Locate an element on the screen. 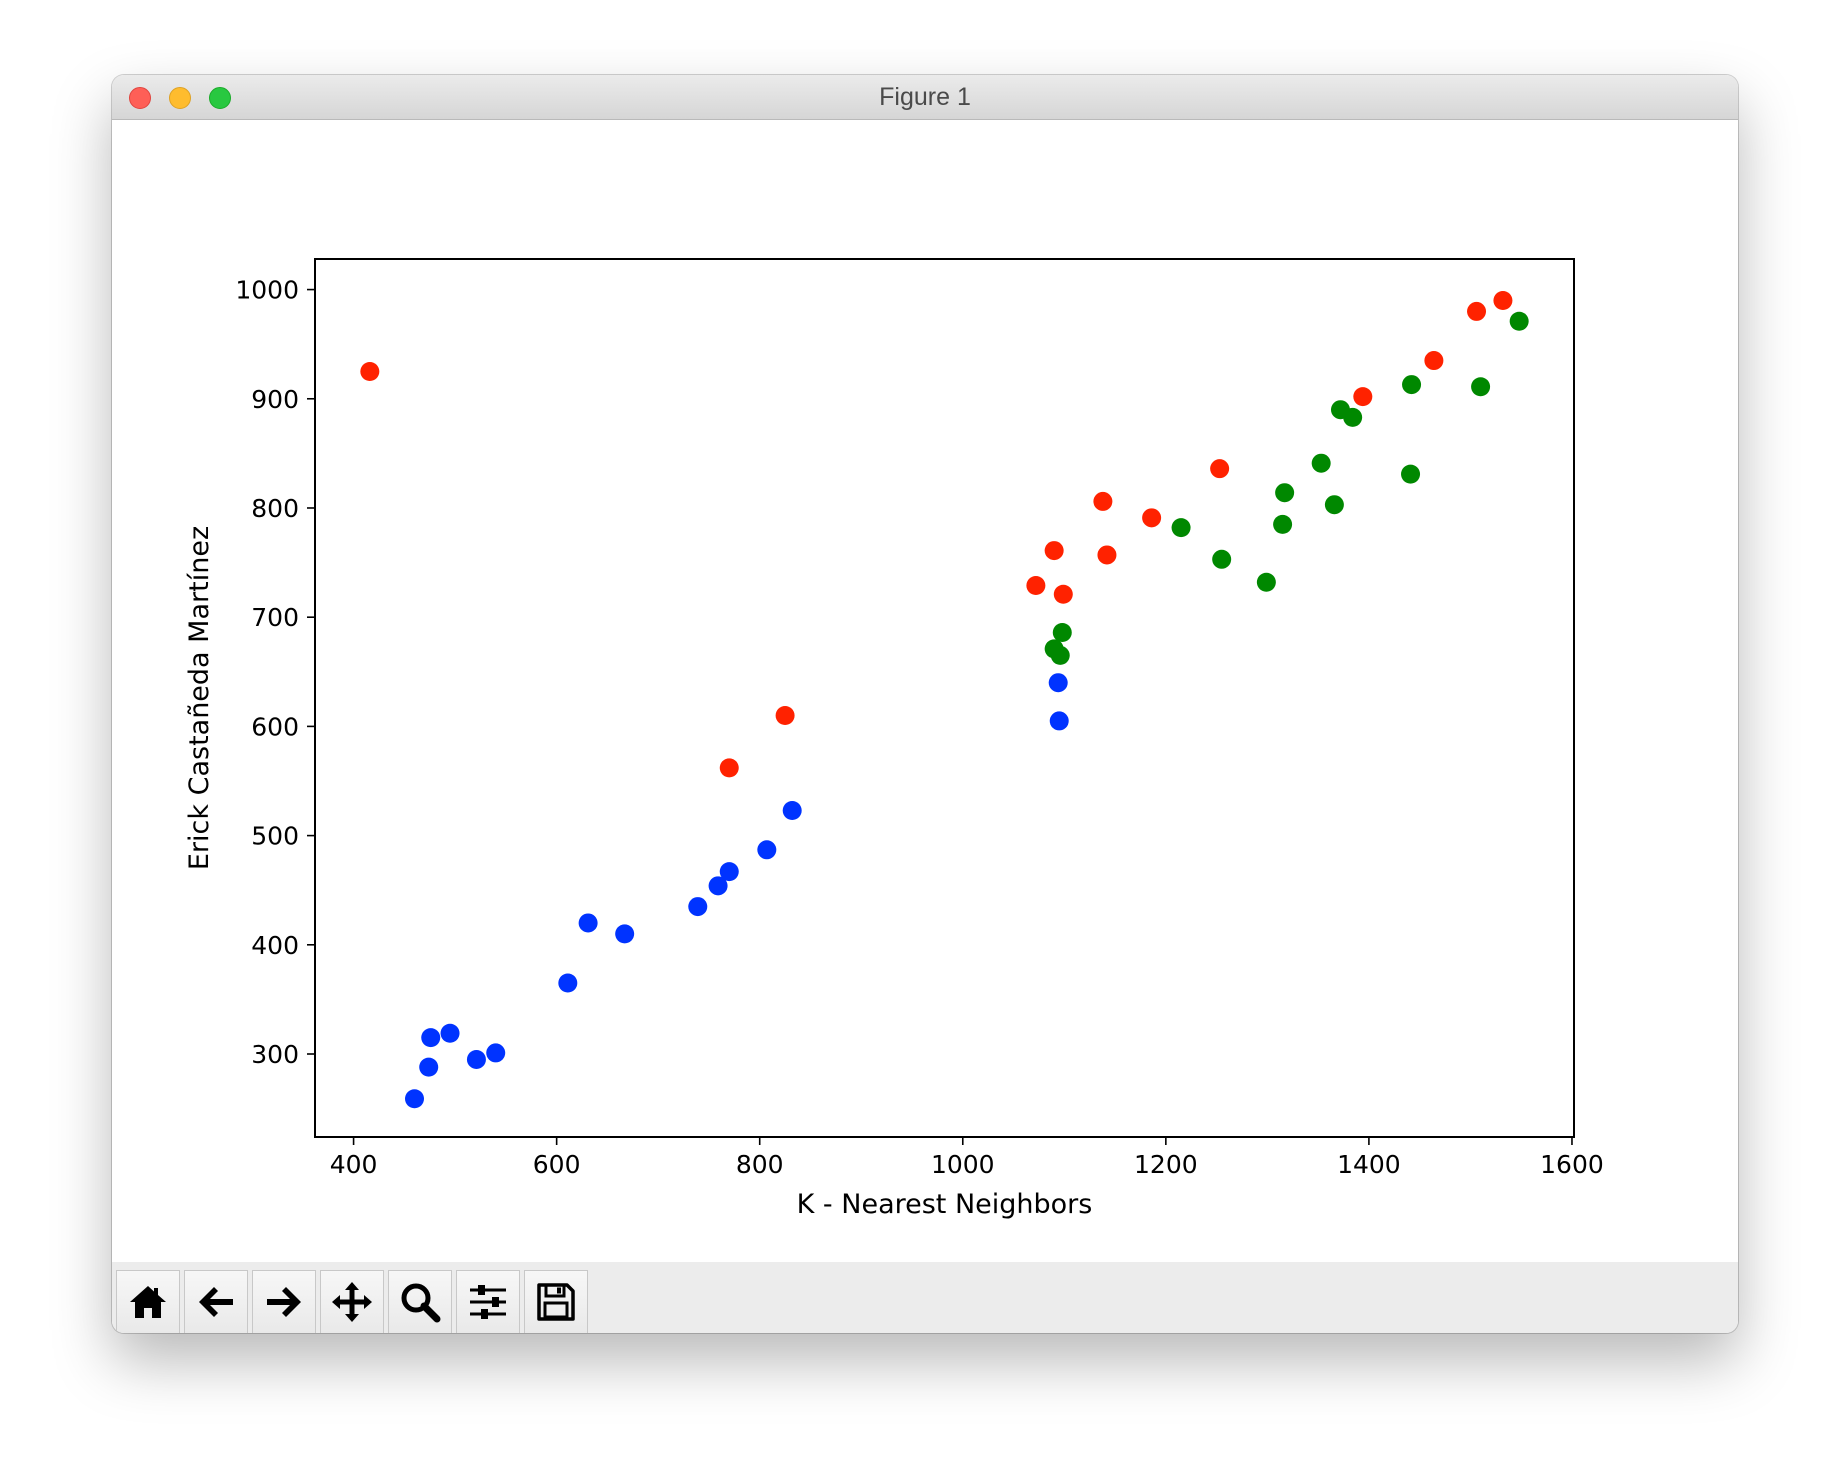  forward-icon is located at coordinates (284, 1302).